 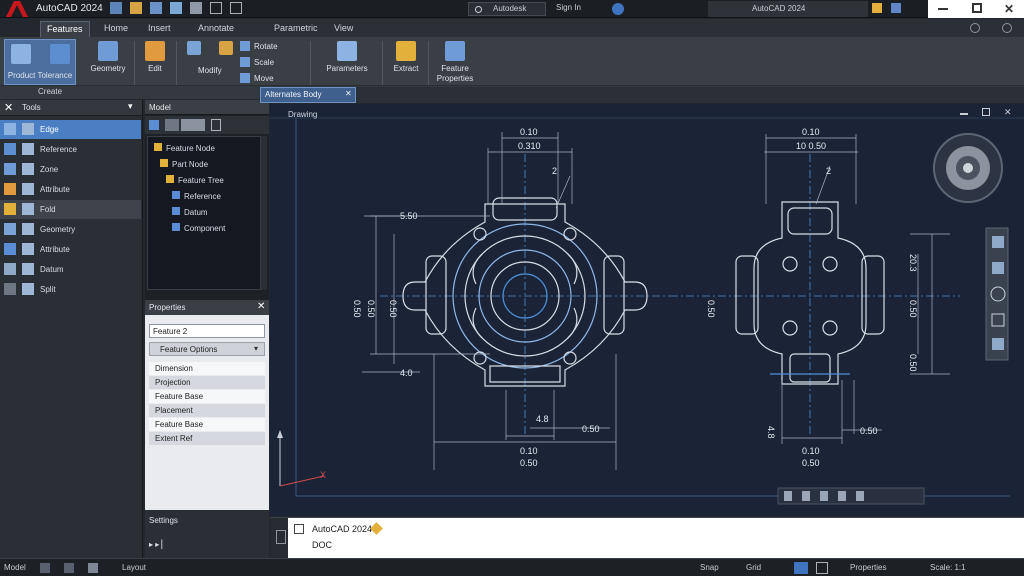 What do you see at coordinates (154, 125) in the screenshot?
I see `filter-icon` at bounding box center [154, 125].